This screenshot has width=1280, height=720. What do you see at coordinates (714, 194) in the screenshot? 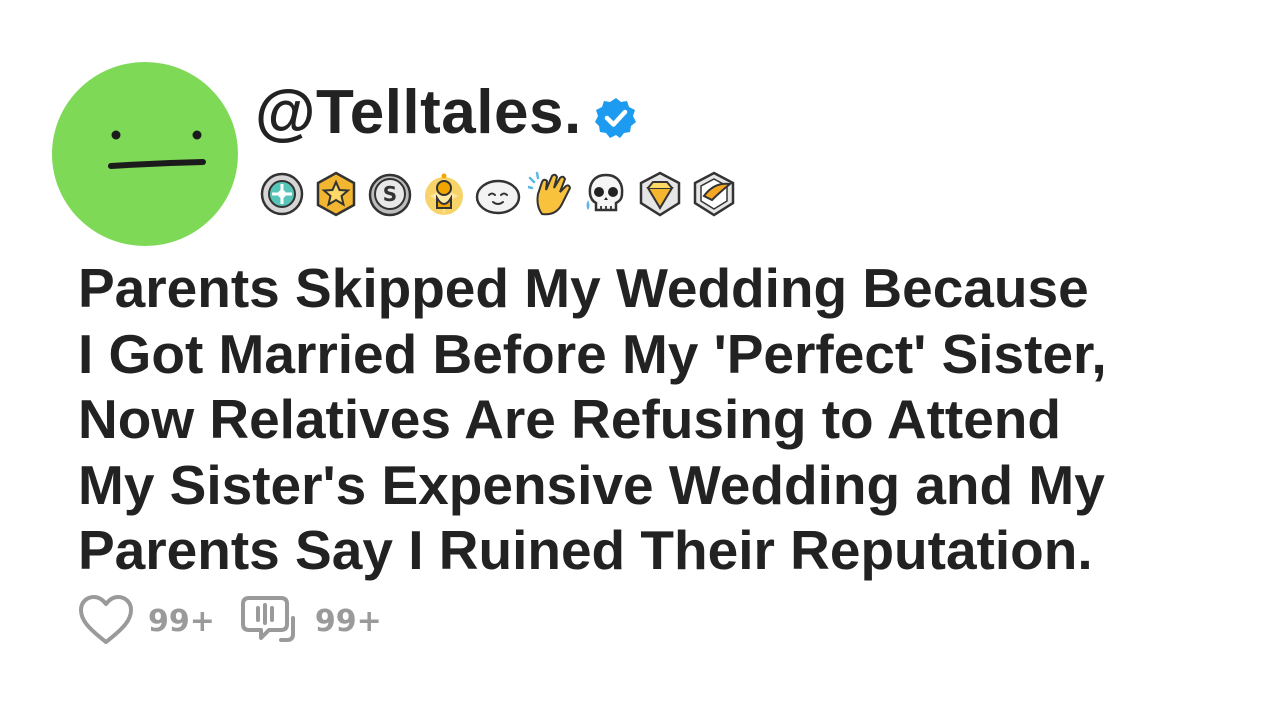
I see `platinum-award-icon` at bounding box center [714, 194].